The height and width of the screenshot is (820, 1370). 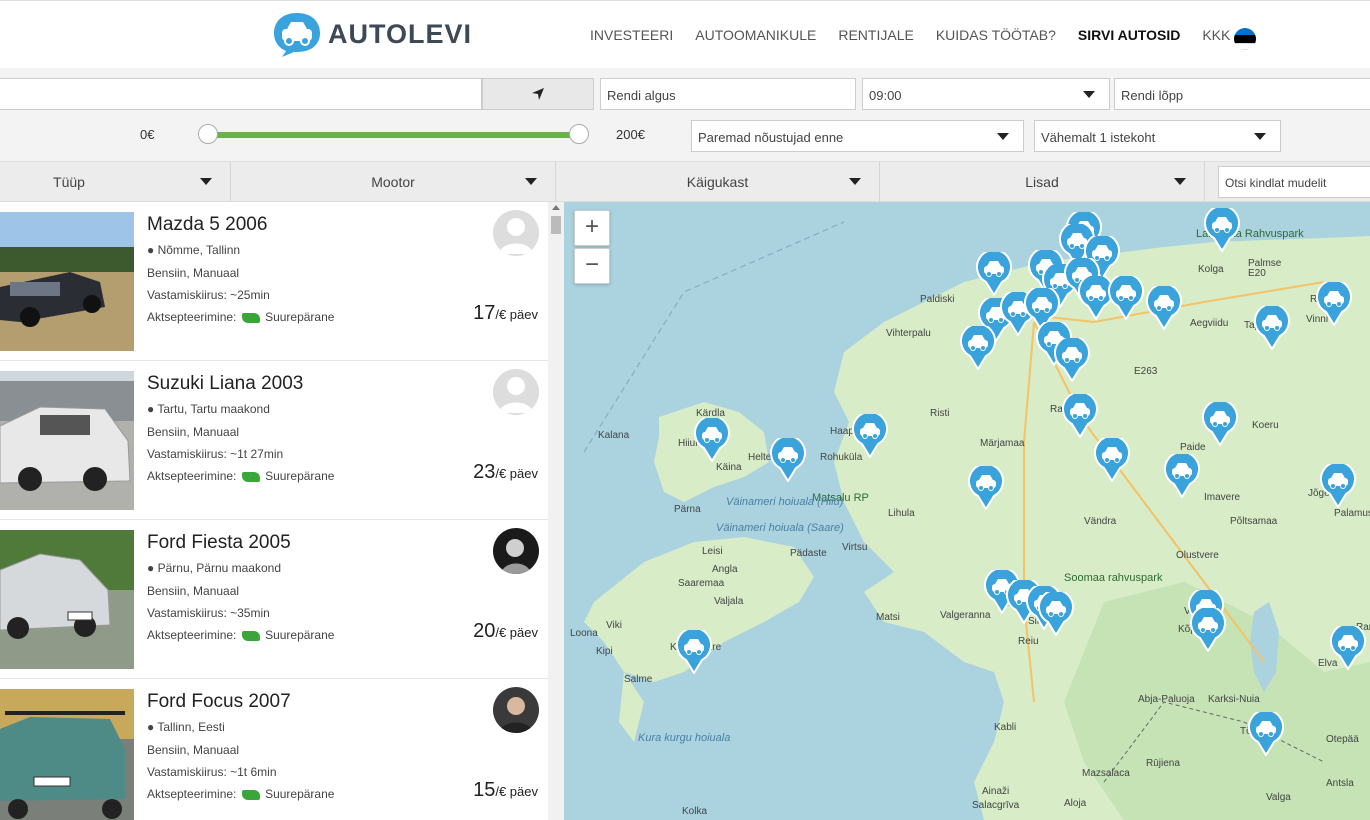 What do you see at coordinates (808, 553) in the screenshot?
I see `map-label: Pädaste` at bounding box center [808, 553].